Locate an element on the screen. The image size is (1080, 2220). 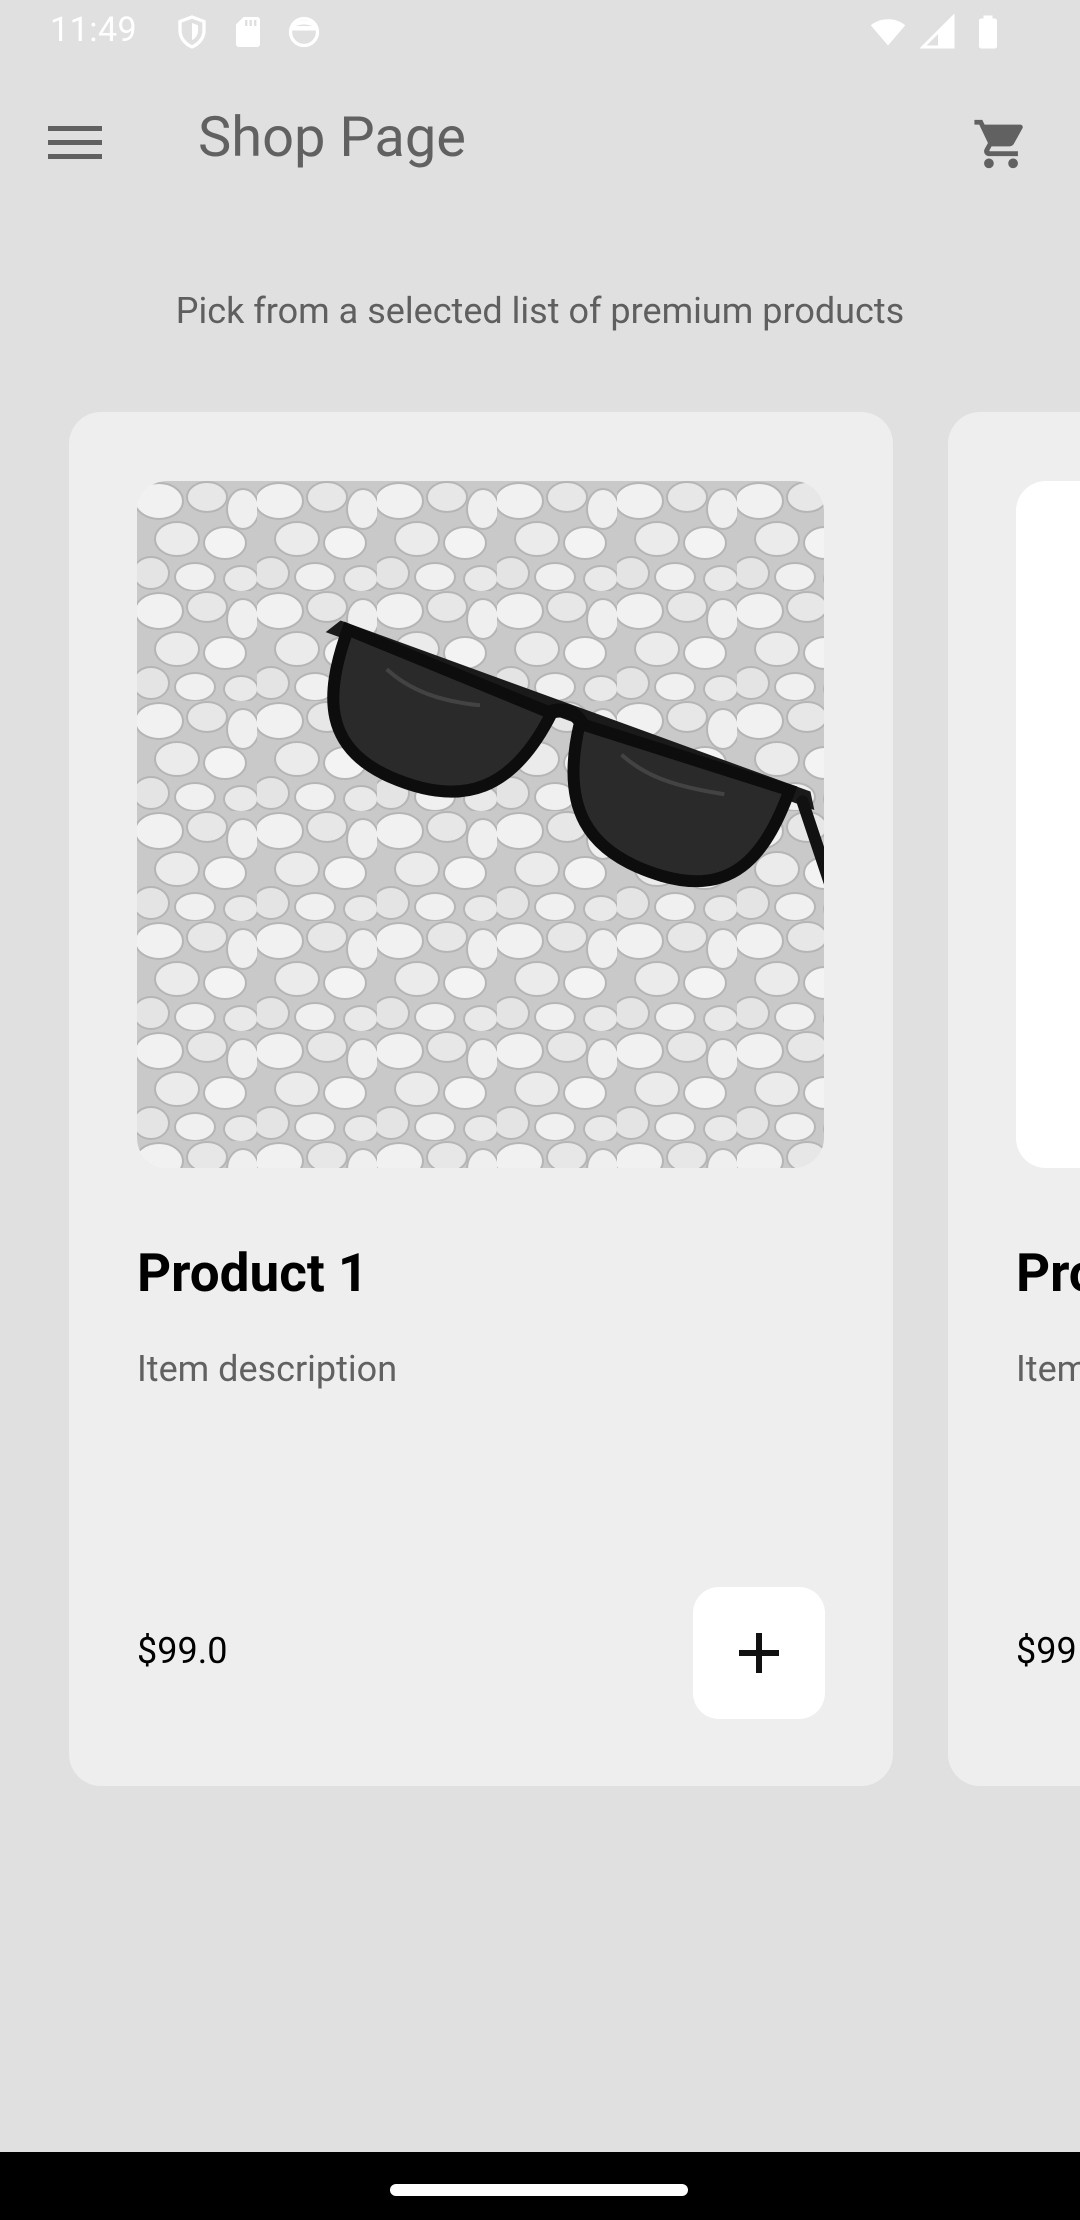
product-description: Item is located at coordinates (1048, 1369).